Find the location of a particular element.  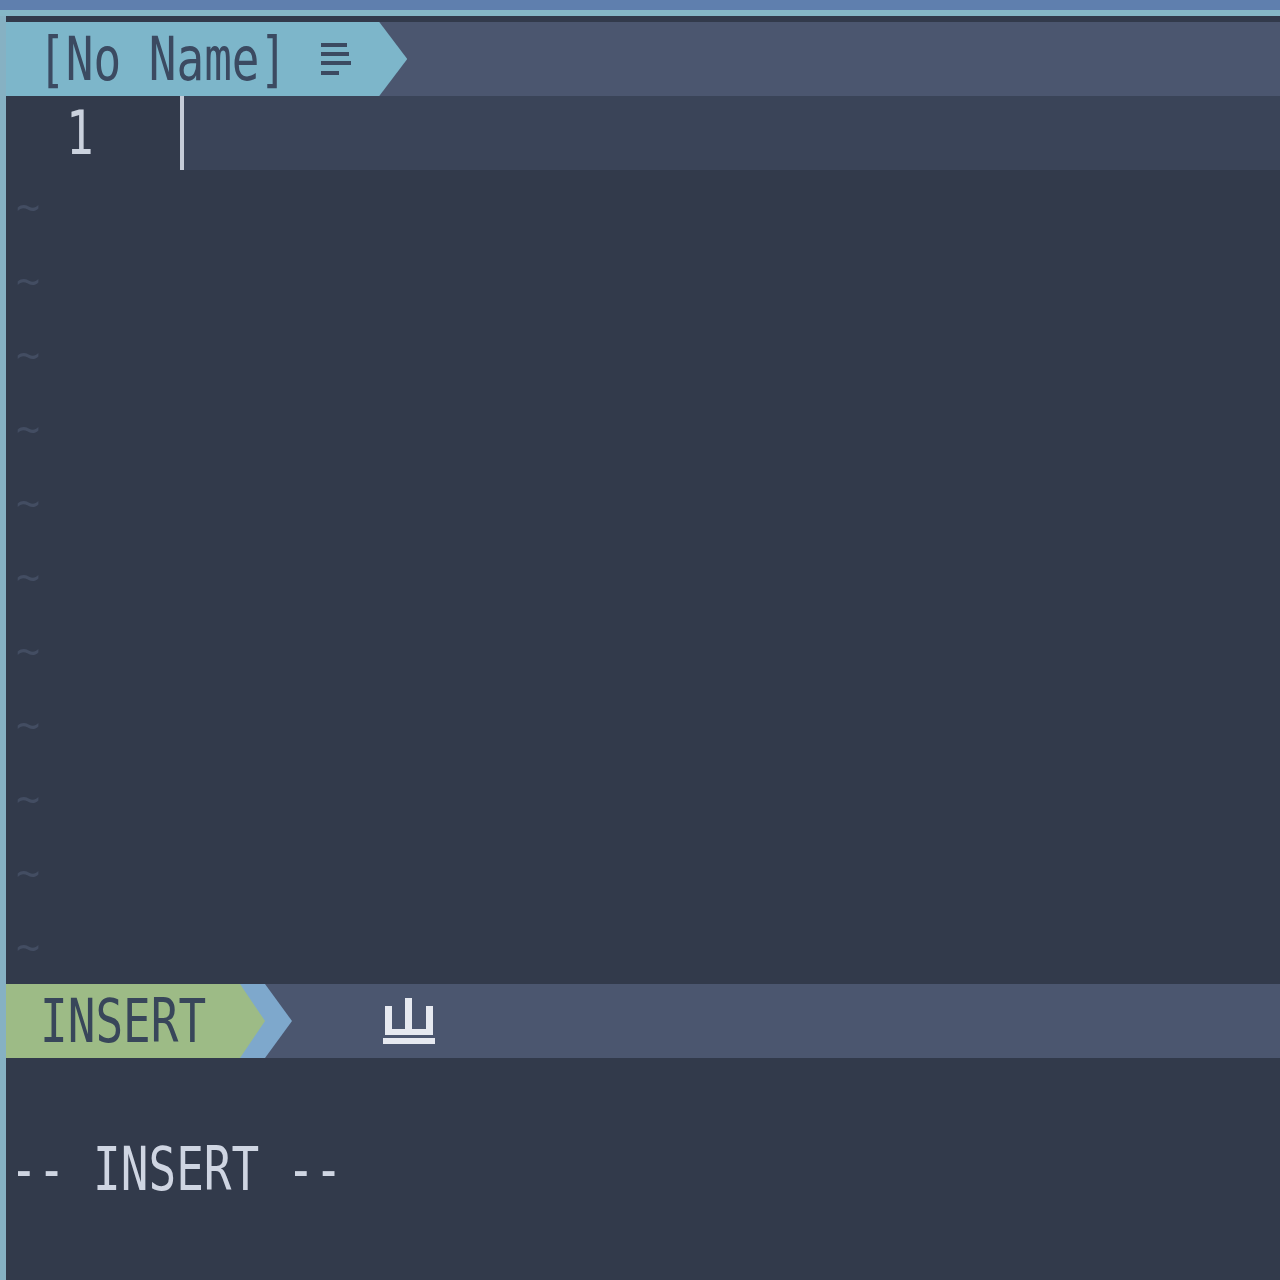

line-number: 1 is located at coordinates (80, 133).